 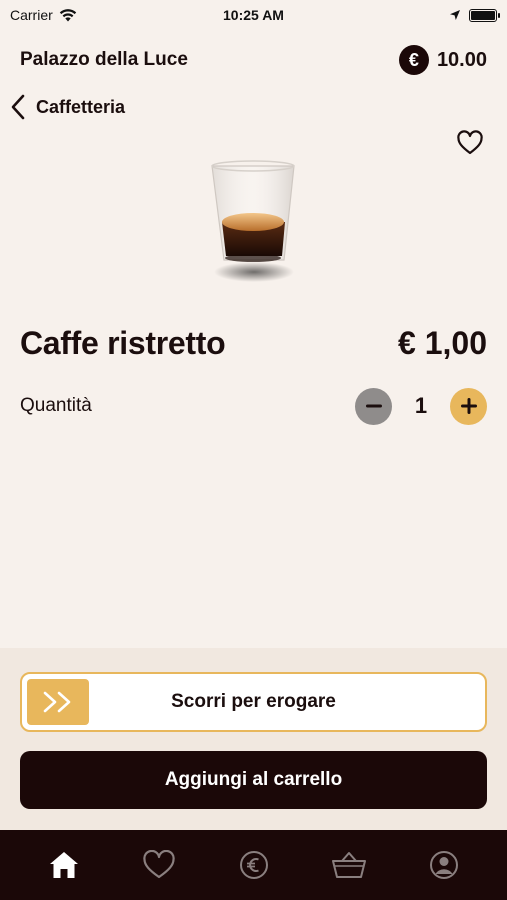 I want to click on euro-coin-icon, so click(x=253, y=865).